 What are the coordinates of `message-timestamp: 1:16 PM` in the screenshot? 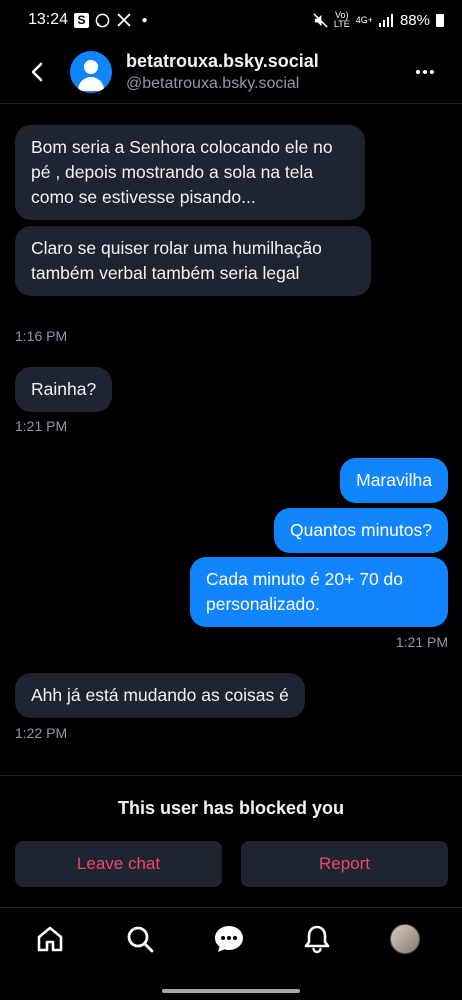 It's located at (41, 336).